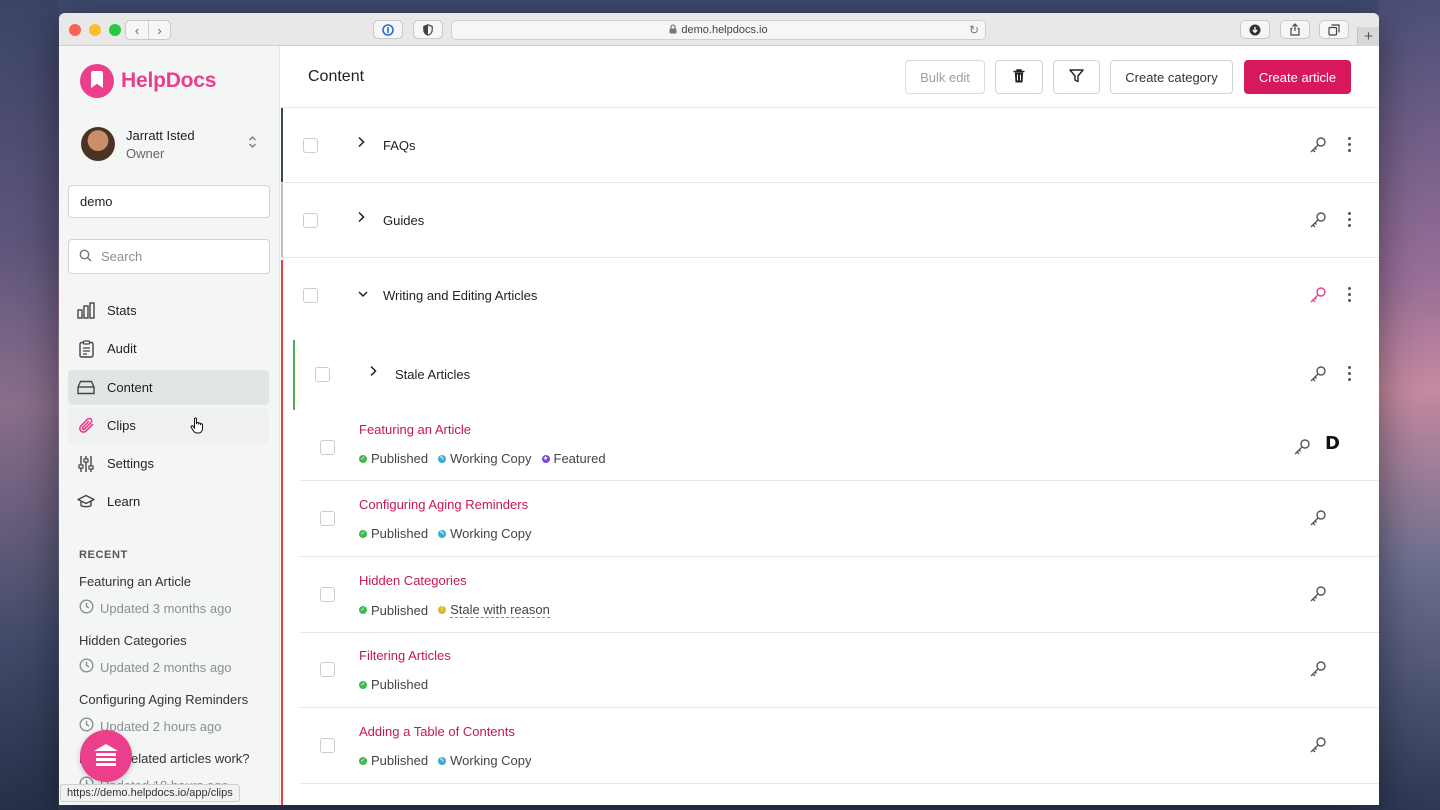 Image resolution: width=1440 pixels, height=810 pixels. What do you see at coordinates (974, 30) in the screenshot?
I see `reload-icon: ↻` at bounding box center [974, 30].